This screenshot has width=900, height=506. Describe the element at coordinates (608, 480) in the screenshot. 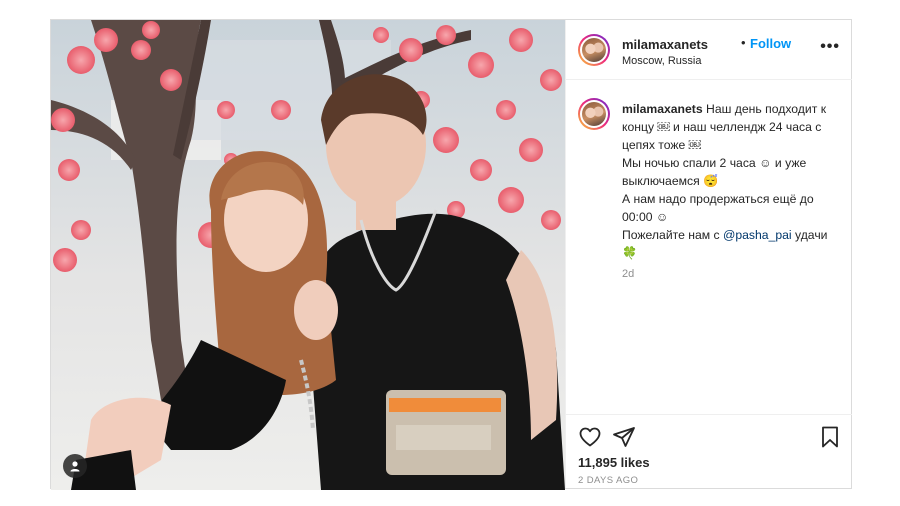

I see `posted-timestamp: 2 DAYS AGO` at that location.